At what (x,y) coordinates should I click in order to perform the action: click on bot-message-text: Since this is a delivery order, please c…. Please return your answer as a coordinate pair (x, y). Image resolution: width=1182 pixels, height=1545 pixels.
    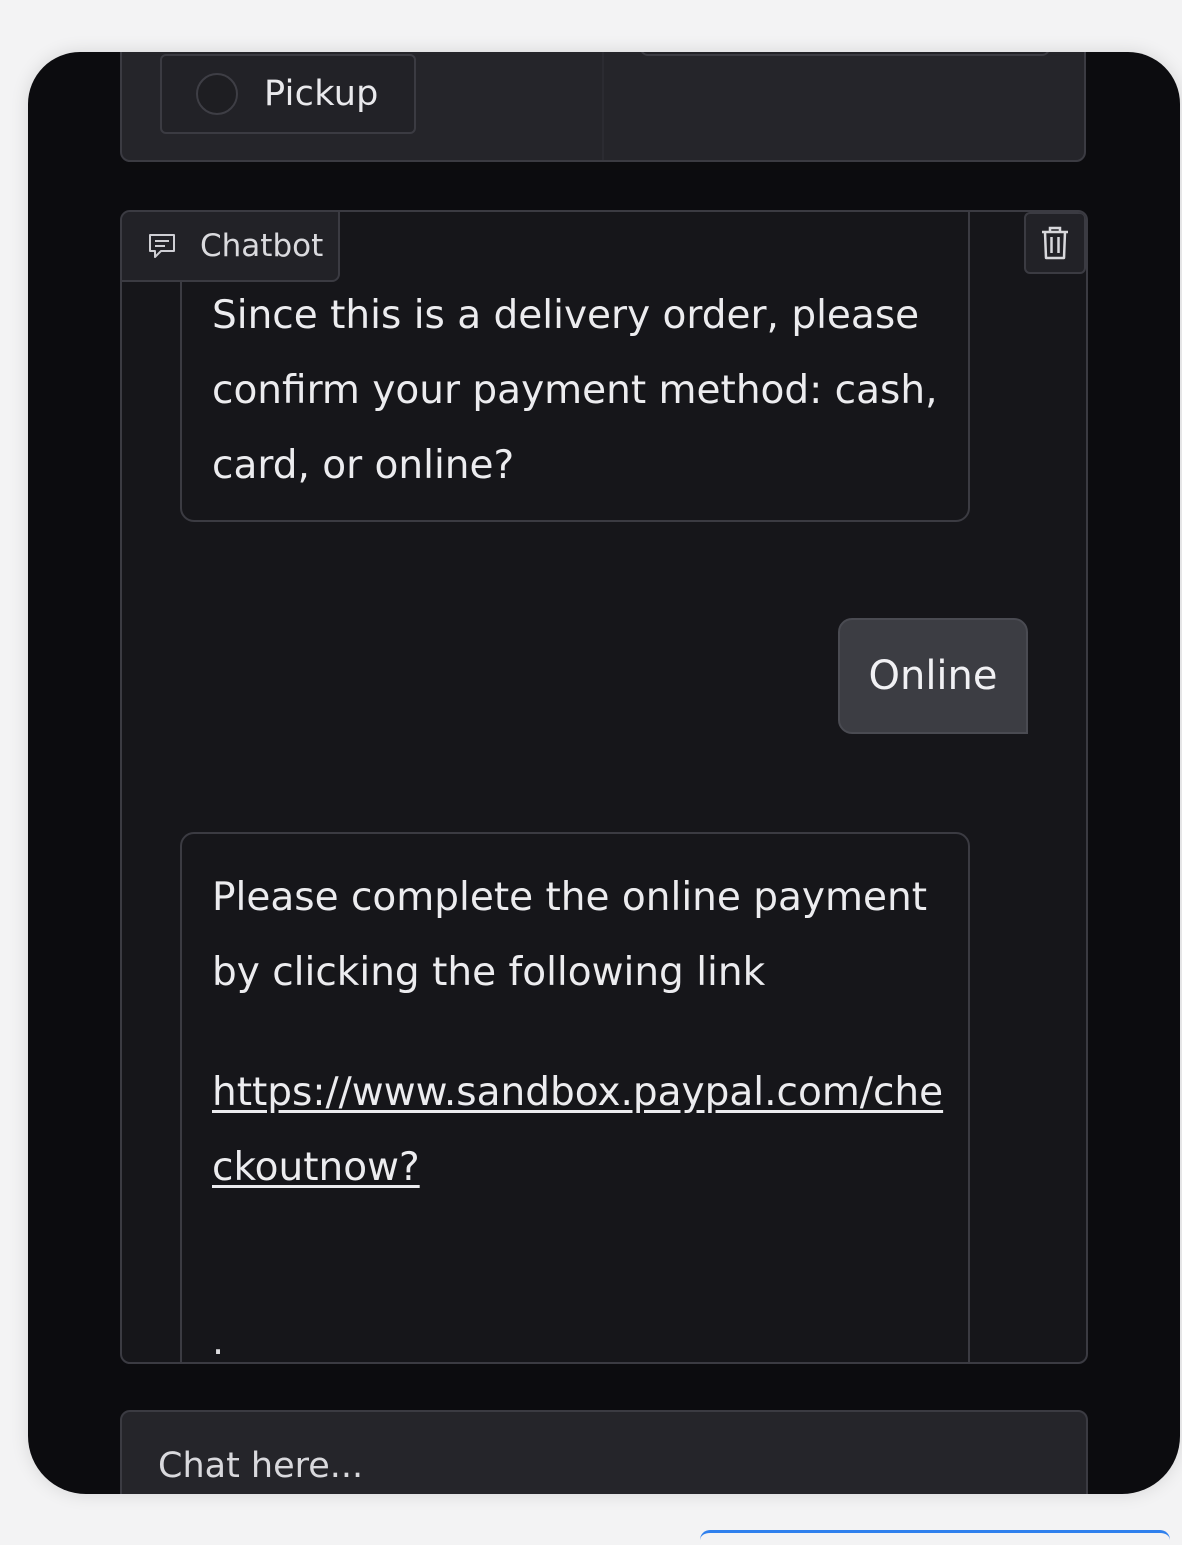
    Looking at the image, I should click on (575, 390).